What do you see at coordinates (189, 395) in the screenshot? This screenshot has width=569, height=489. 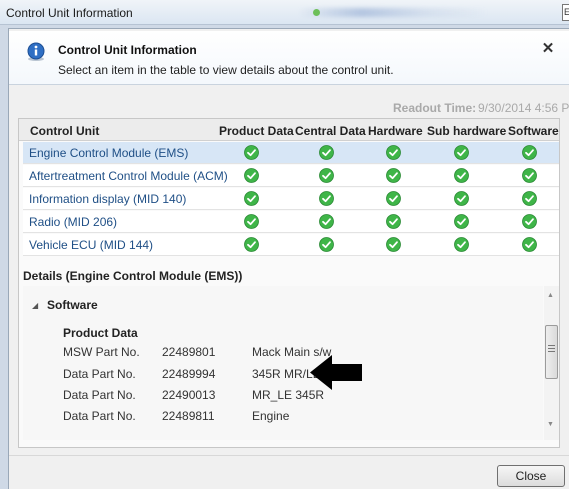 I see `detail-part-number: 22490013` at bounding box center [189, 395].